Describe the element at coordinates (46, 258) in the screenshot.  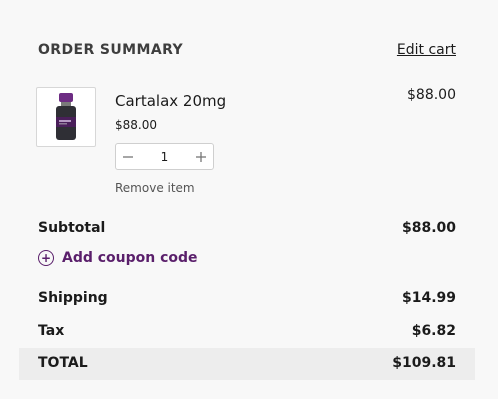
I see `add-circle-icon: +` at that location.